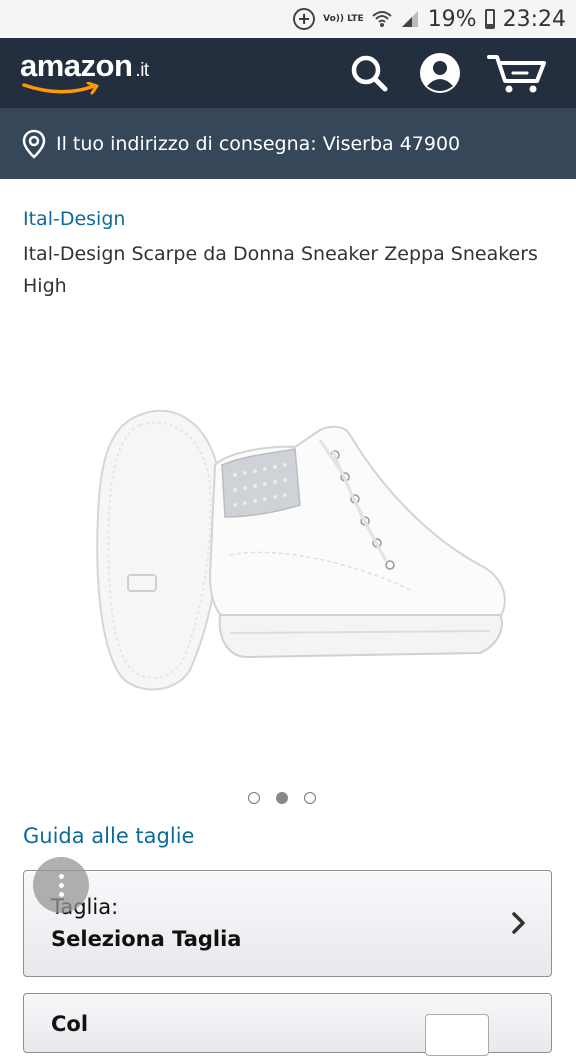 This screenshot has height=1056, width=576. What do you see at coordinates (146, 939) in the screenshot?
I see `size-dropdown-value: Seleziona Taglia` at bounding box center [146, 939].